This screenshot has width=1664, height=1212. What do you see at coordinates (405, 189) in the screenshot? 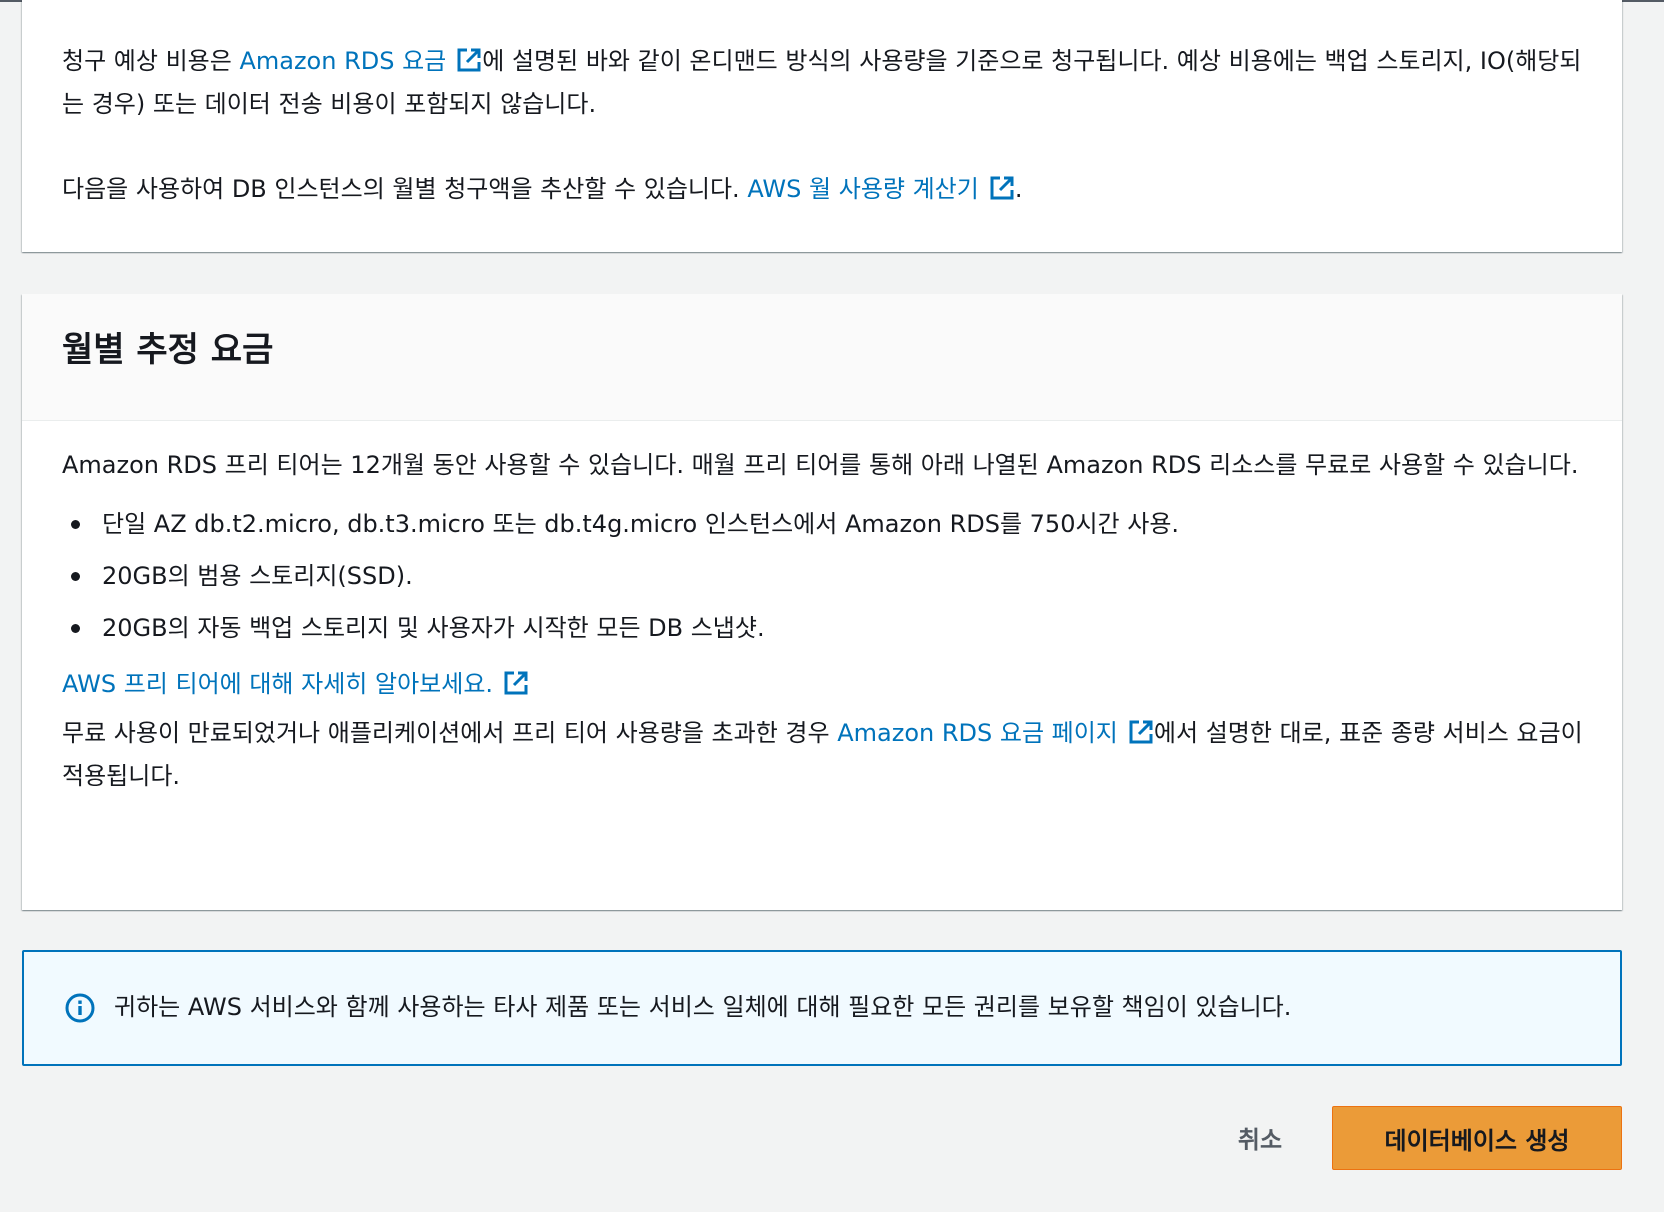
I see `calculator-description-text: 다음을 사용하여 DB 인스턴스의 월별 청구액을 추산할 수 있습니다.` at bounding box center [405, 189].